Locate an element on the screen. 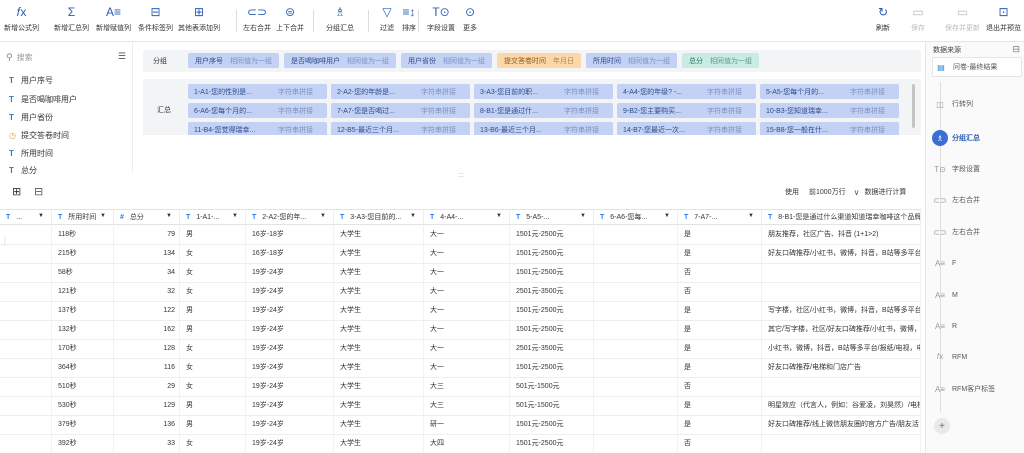  table-cell: 32 is located at coordinates (147, 292).